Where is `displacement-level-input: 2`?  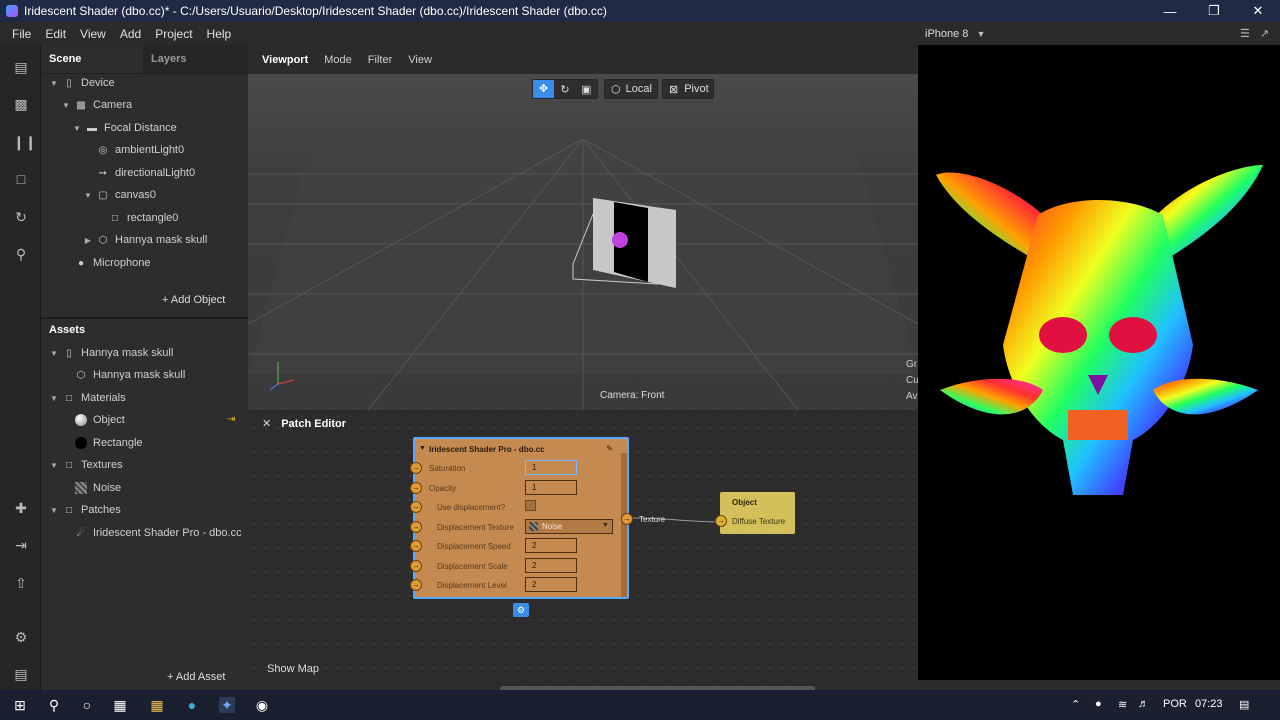
displacement-level-input: 2 is located at coordinates (551, 584).